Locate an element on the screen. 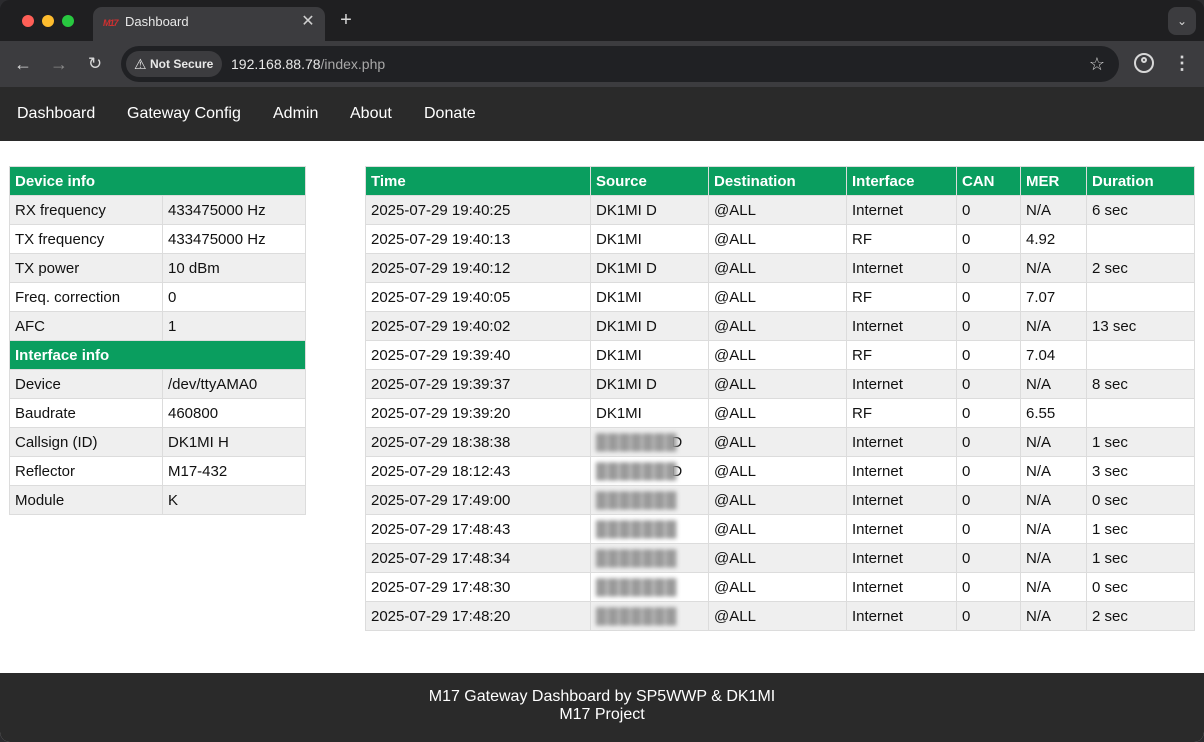 This screenshot has height=742, width=1204. security-label: Not Secure is located at coordinates (182, 64).